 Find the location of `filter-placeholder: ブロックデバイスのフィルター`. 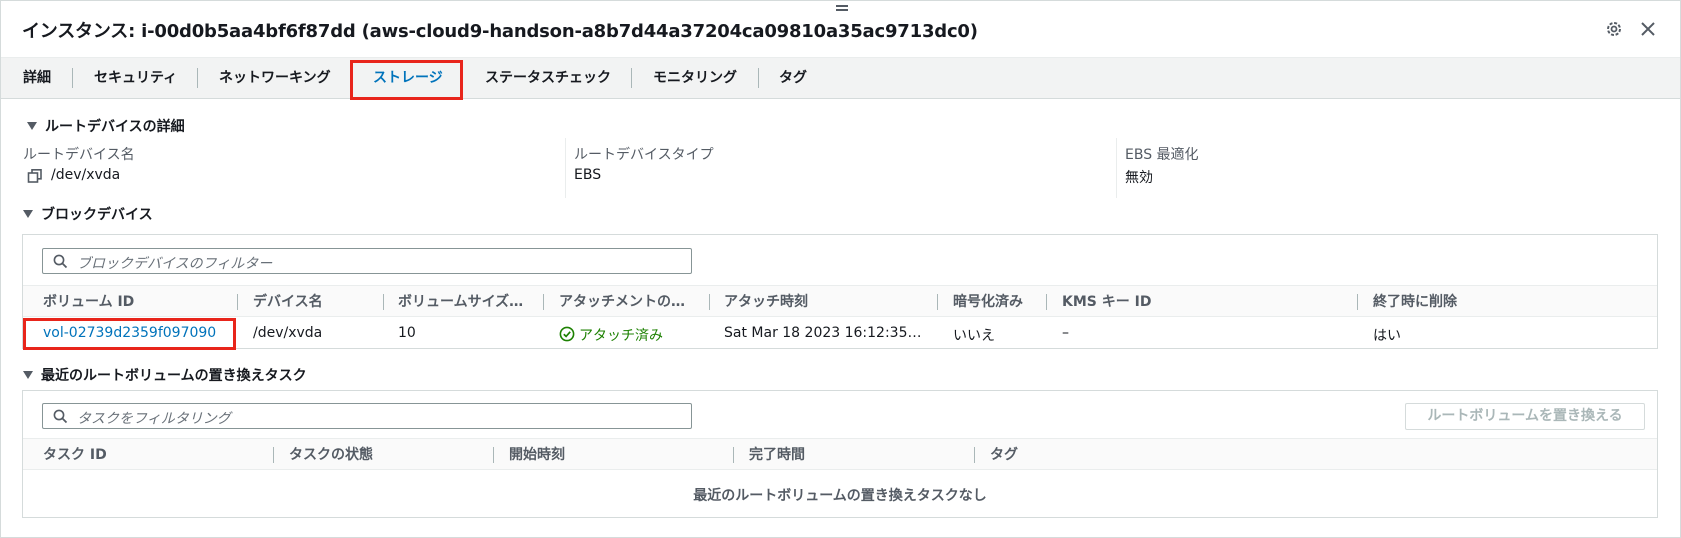

filter-placeholder: ブロックデバイスのフィルター is located at coordinates (175, 264).